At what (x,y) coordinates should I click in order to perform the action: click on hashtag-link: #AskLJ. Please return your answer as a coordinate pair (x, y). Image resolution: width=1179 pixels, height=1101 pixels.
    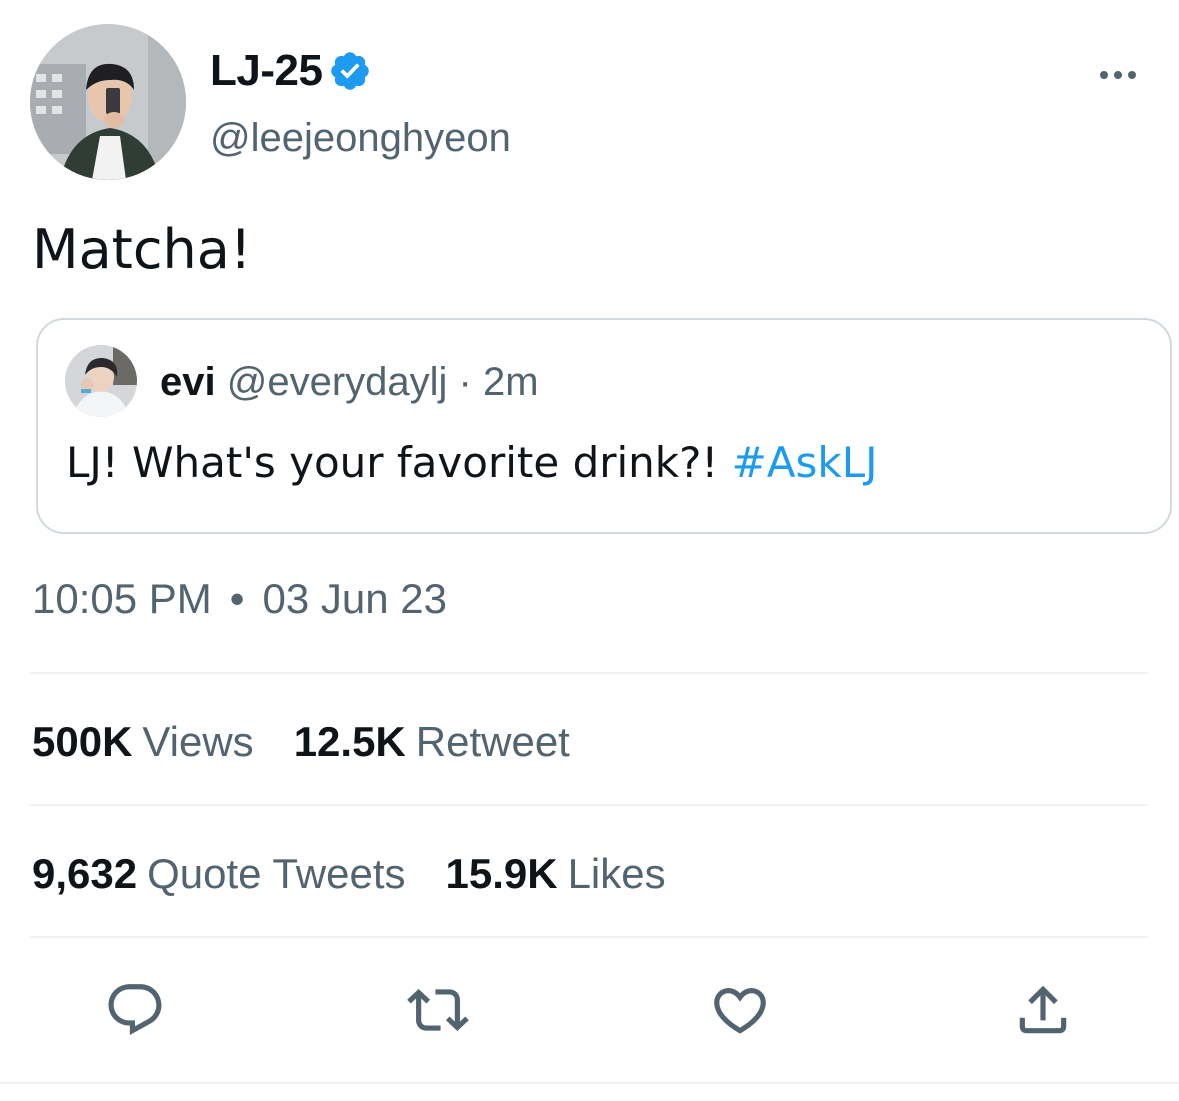
    Looking at the image, I should click on (805, 462).